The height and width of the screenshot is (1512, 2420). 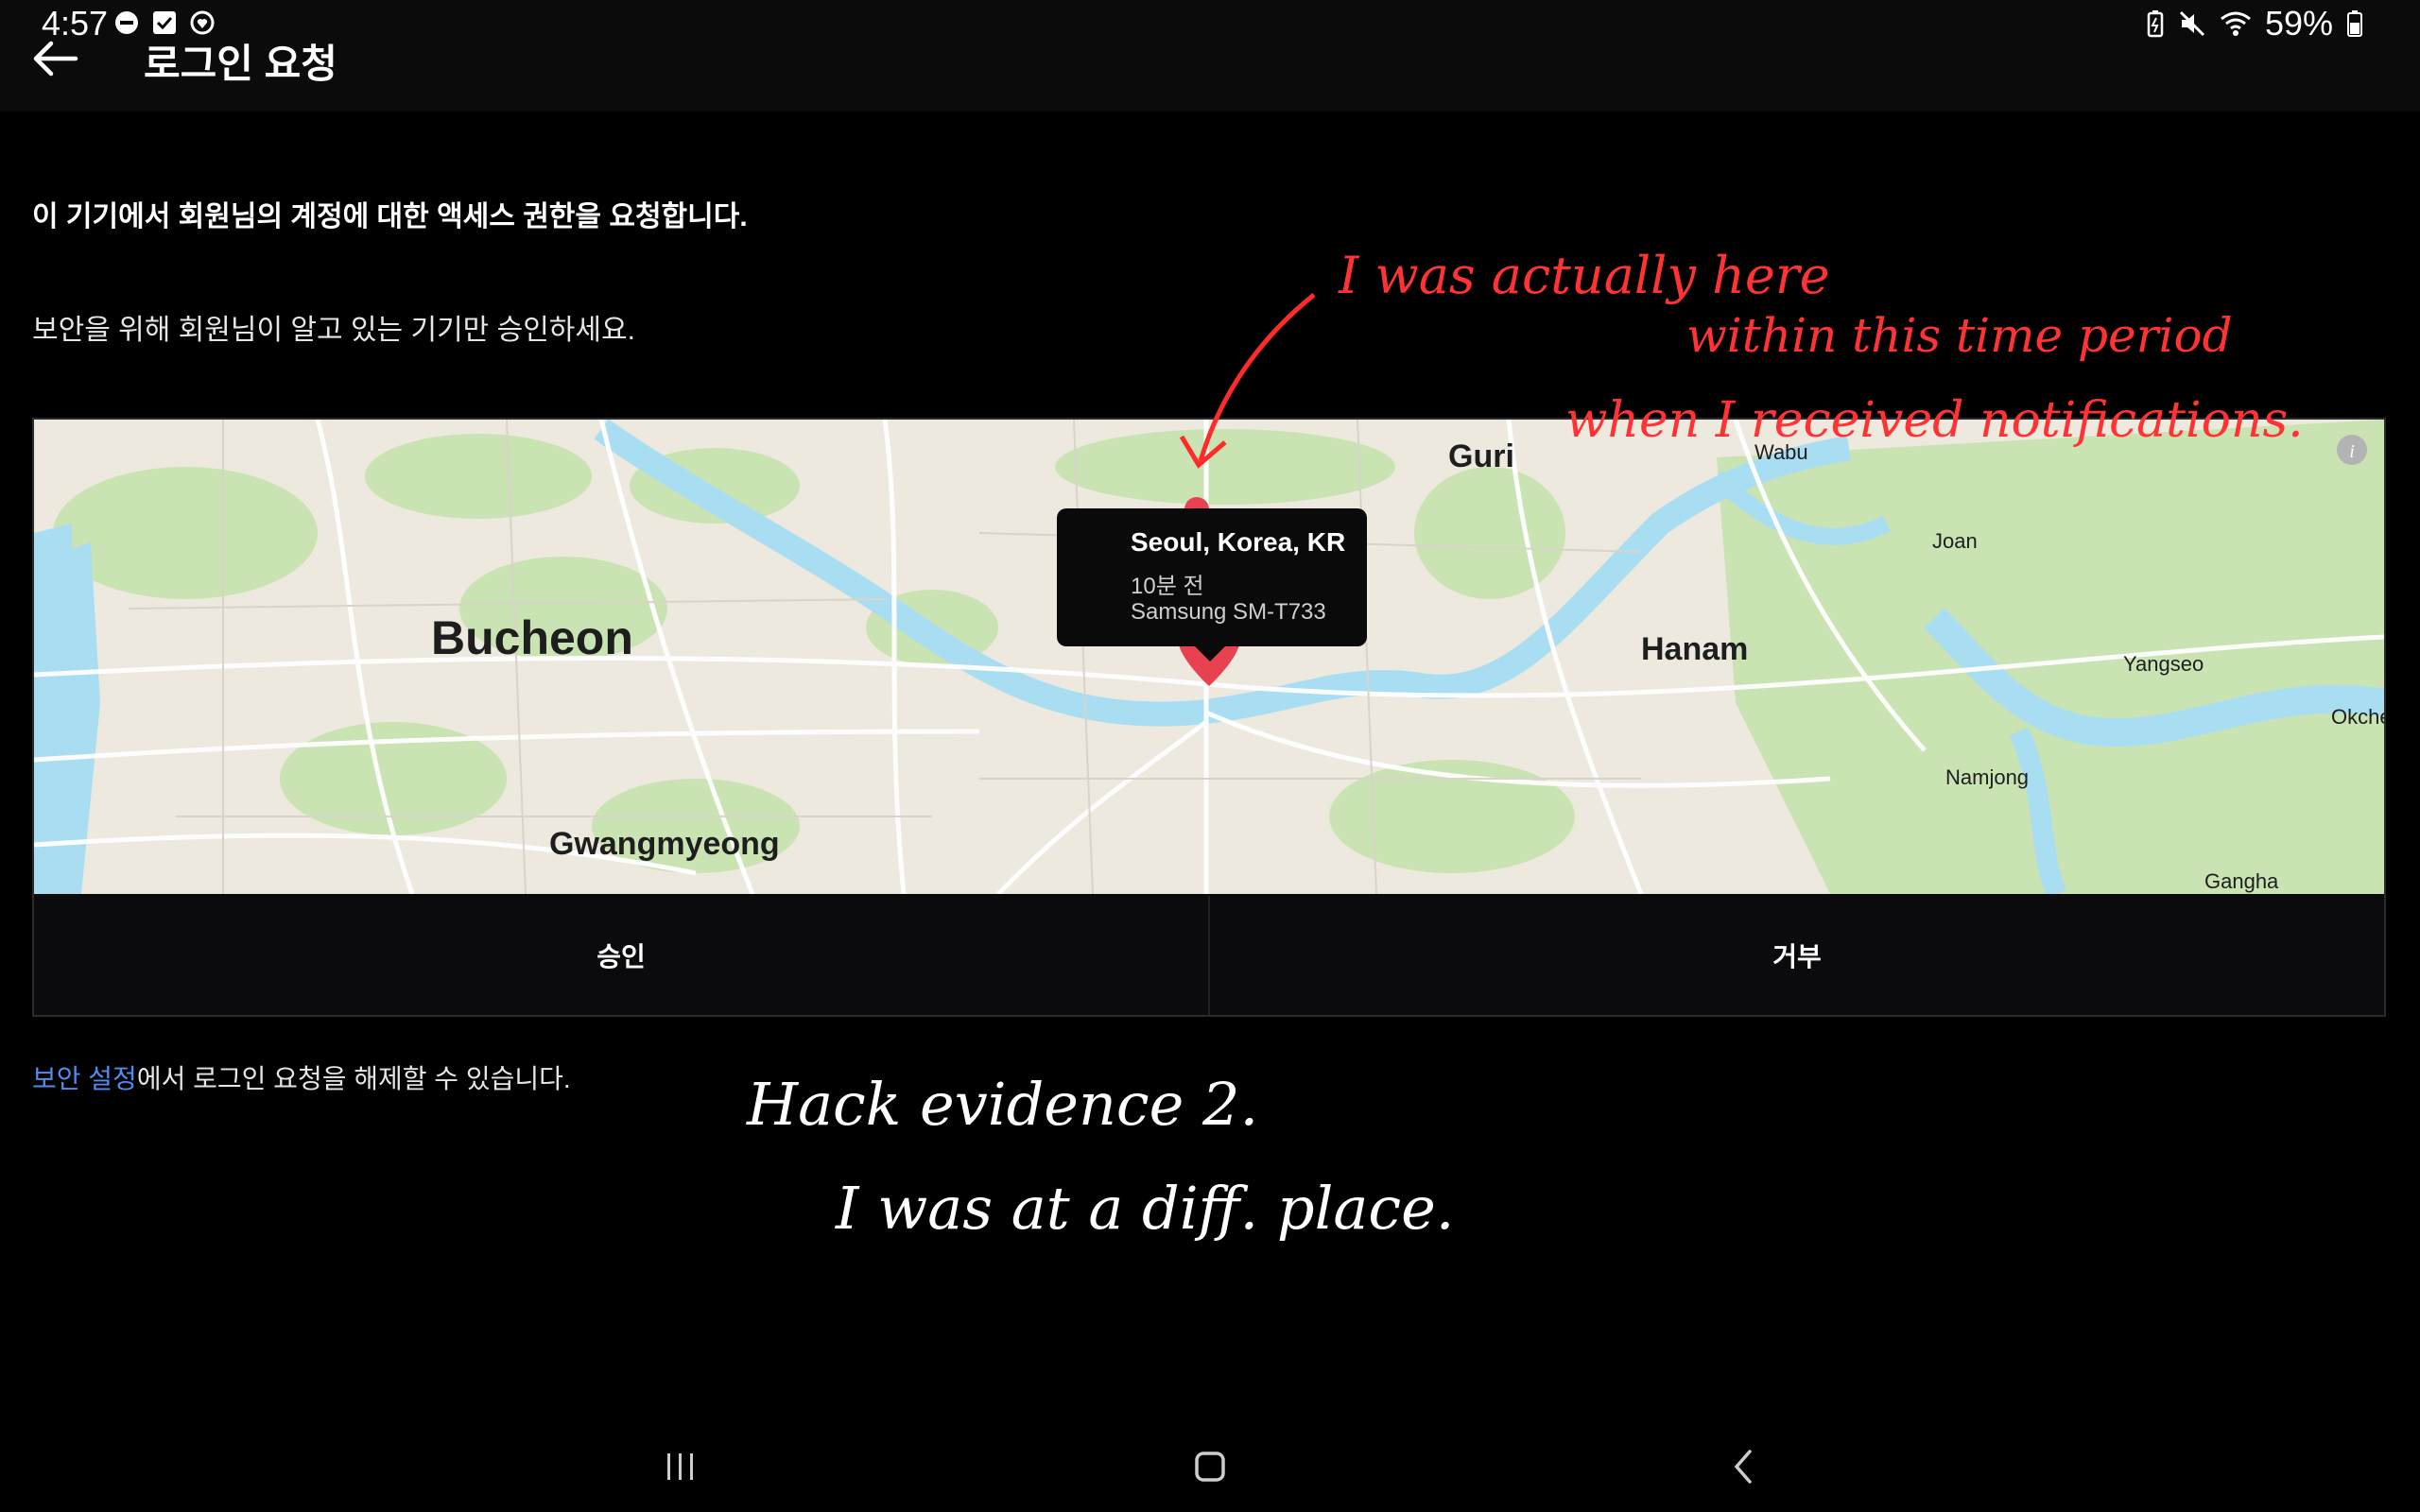 I want to click on battery-icon, so click(x=2354, y=23).